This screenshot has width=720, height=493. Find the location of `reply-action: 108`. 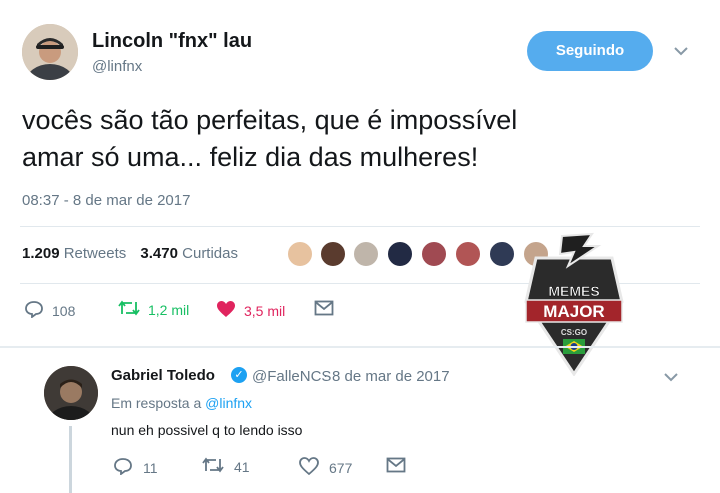

reply-action: 108 is located at coordinates (49, 311).